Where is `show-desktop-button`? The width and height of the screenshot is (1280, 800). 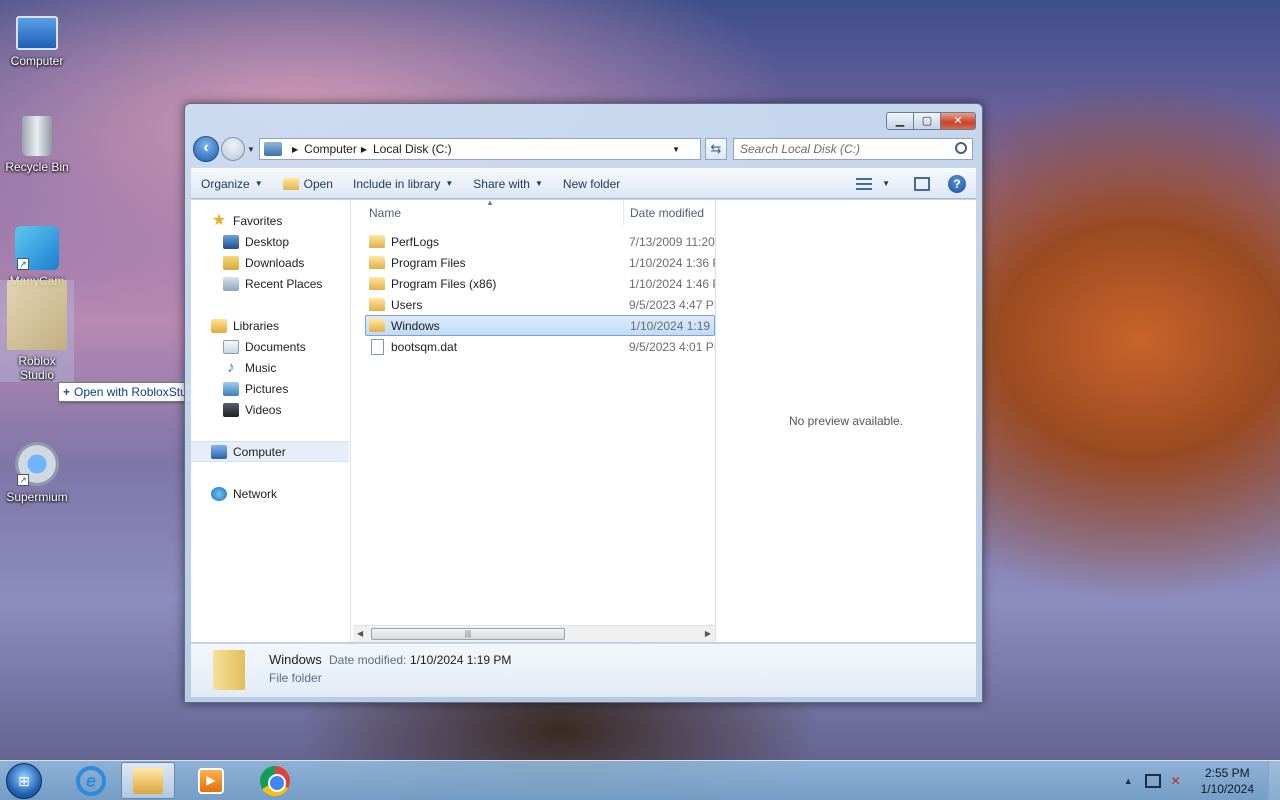
show-desktop-button is located at coordinates (1274, 780).